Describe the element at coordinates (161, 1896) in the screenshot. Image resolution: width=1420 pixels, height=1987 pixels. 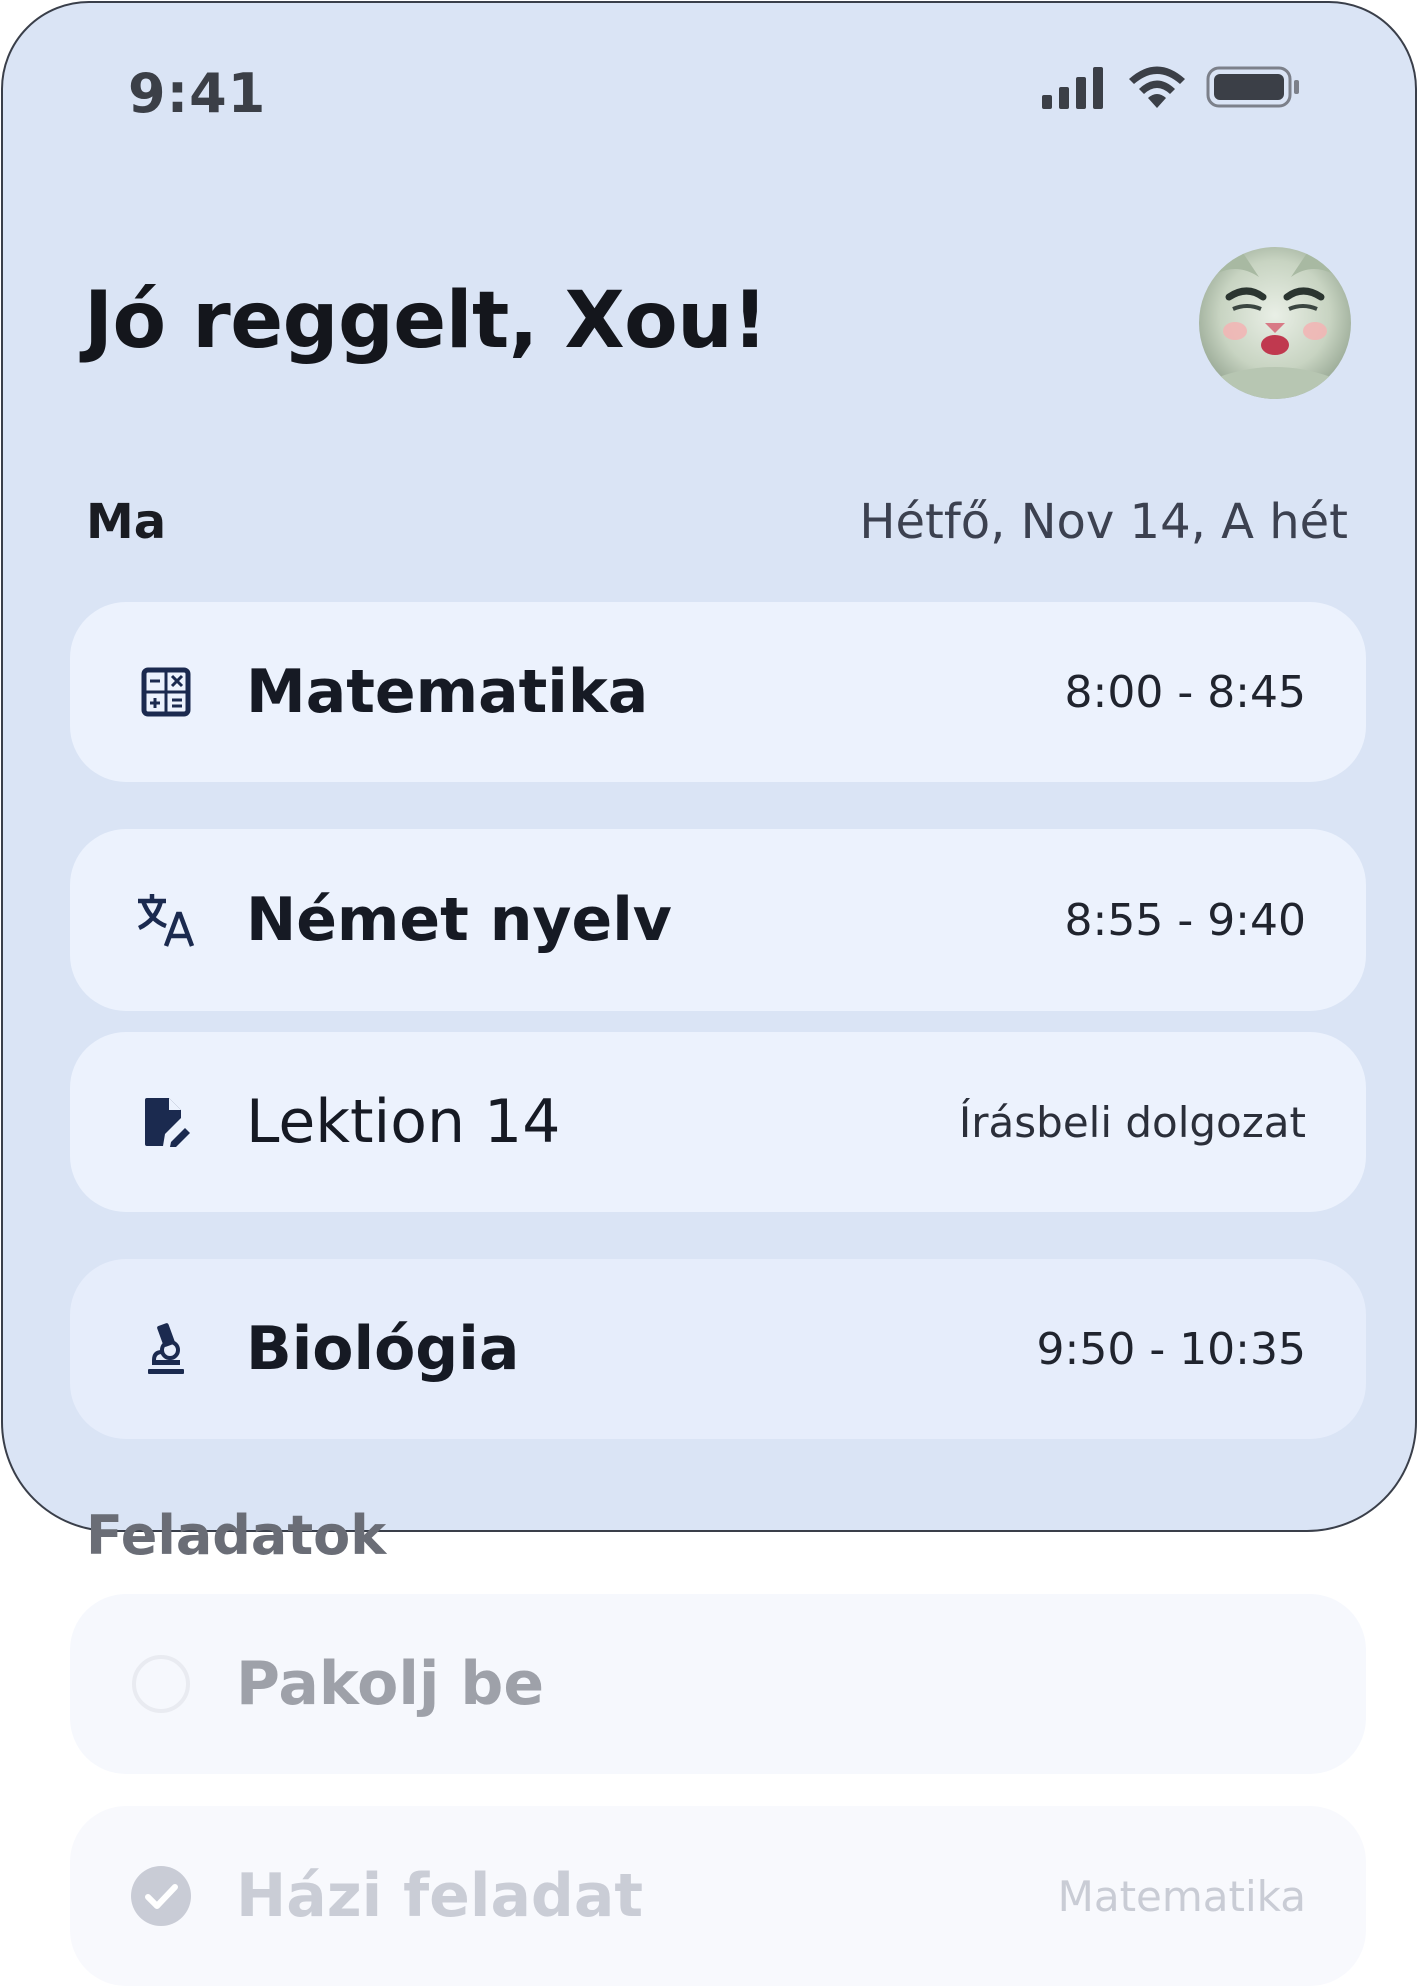
I see `checked-circle-icon` at that location.